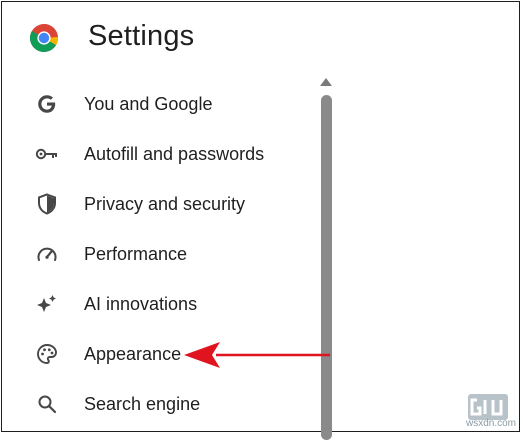 Image resolution: width=523 pixels, height=440 pixels. Describe the element at coordinates (165, 203) in the screenshot. I see `sidebar-item-label: Privacy and security` at that location.